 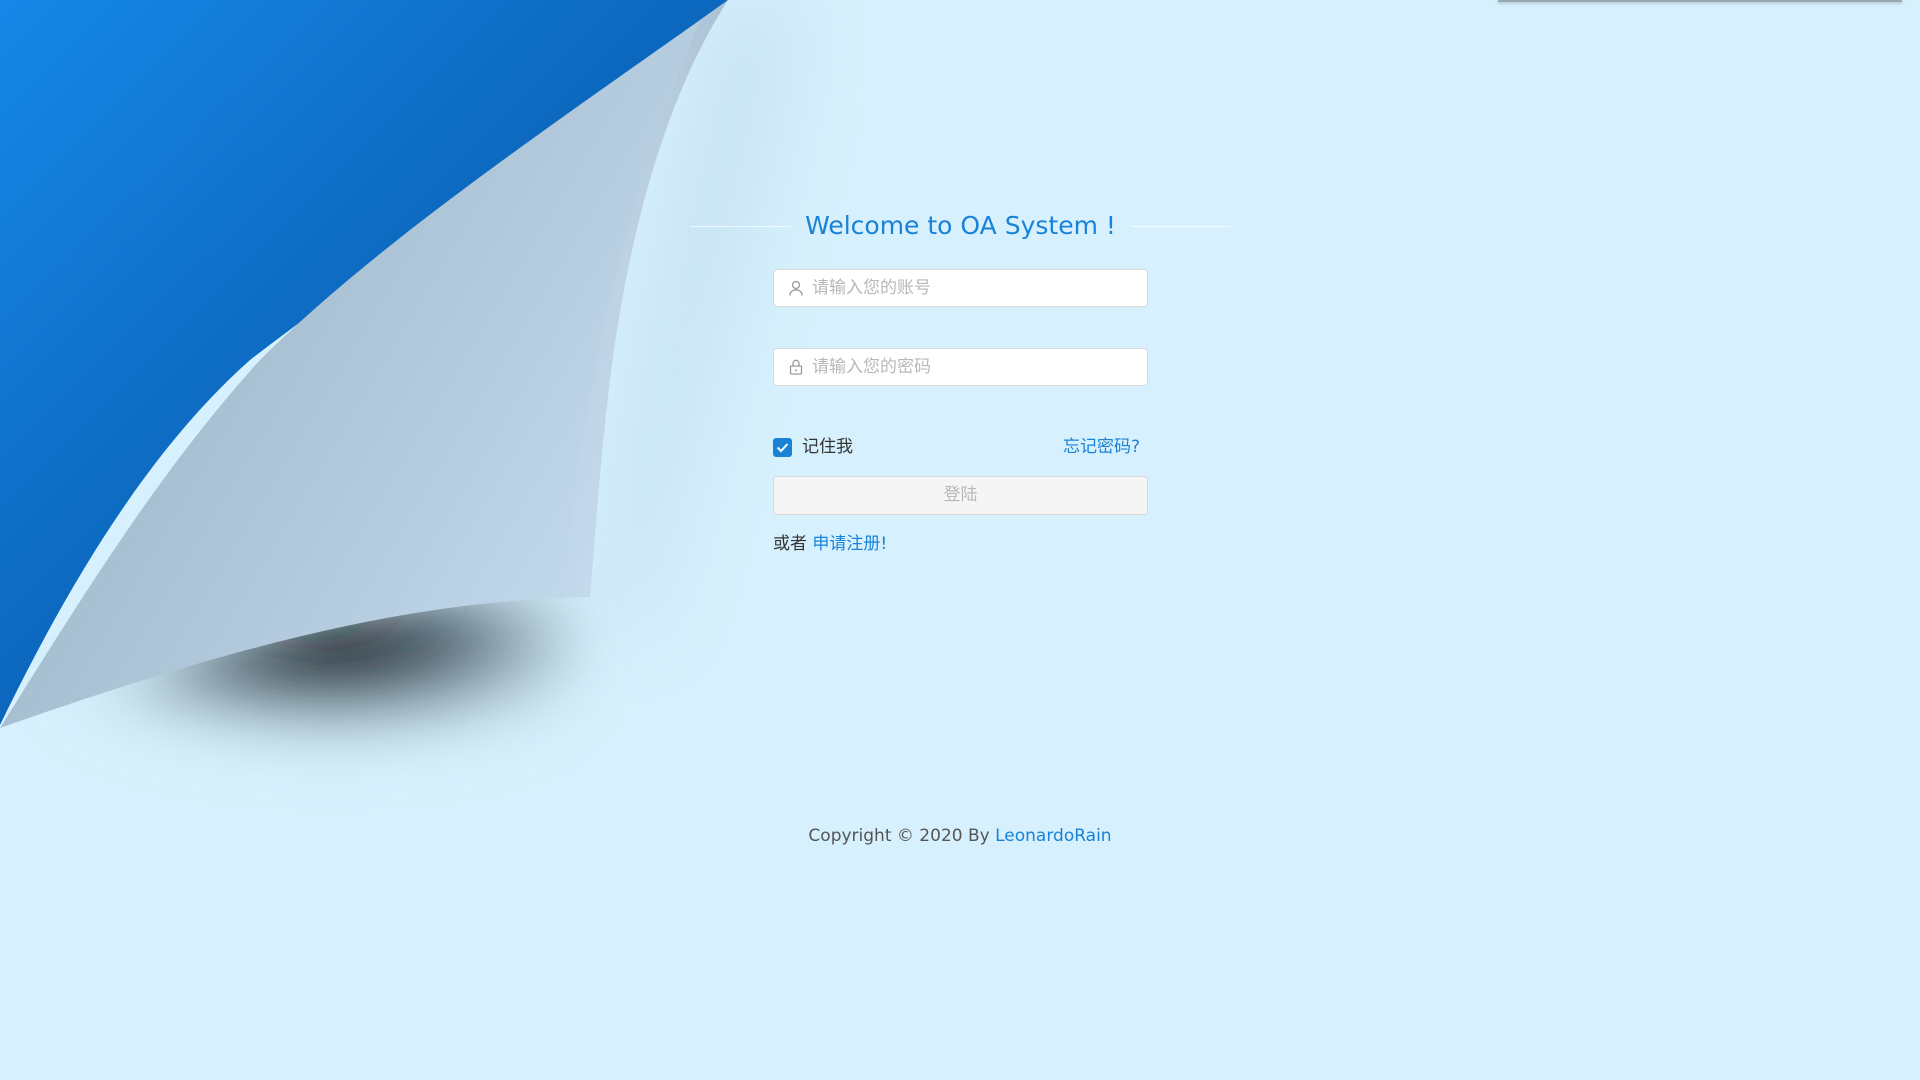 I want to click on check-icon, so click(x=782, y=448).